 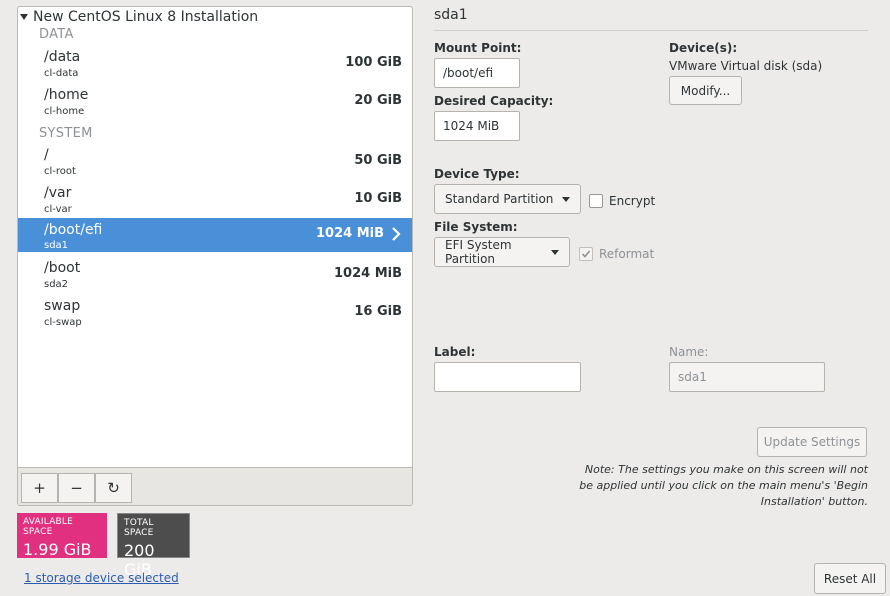 What do you see at coordinates (451, 15) in the screenshot?
I see `selected-device-header: sda1` at bounding box center [451, 15].